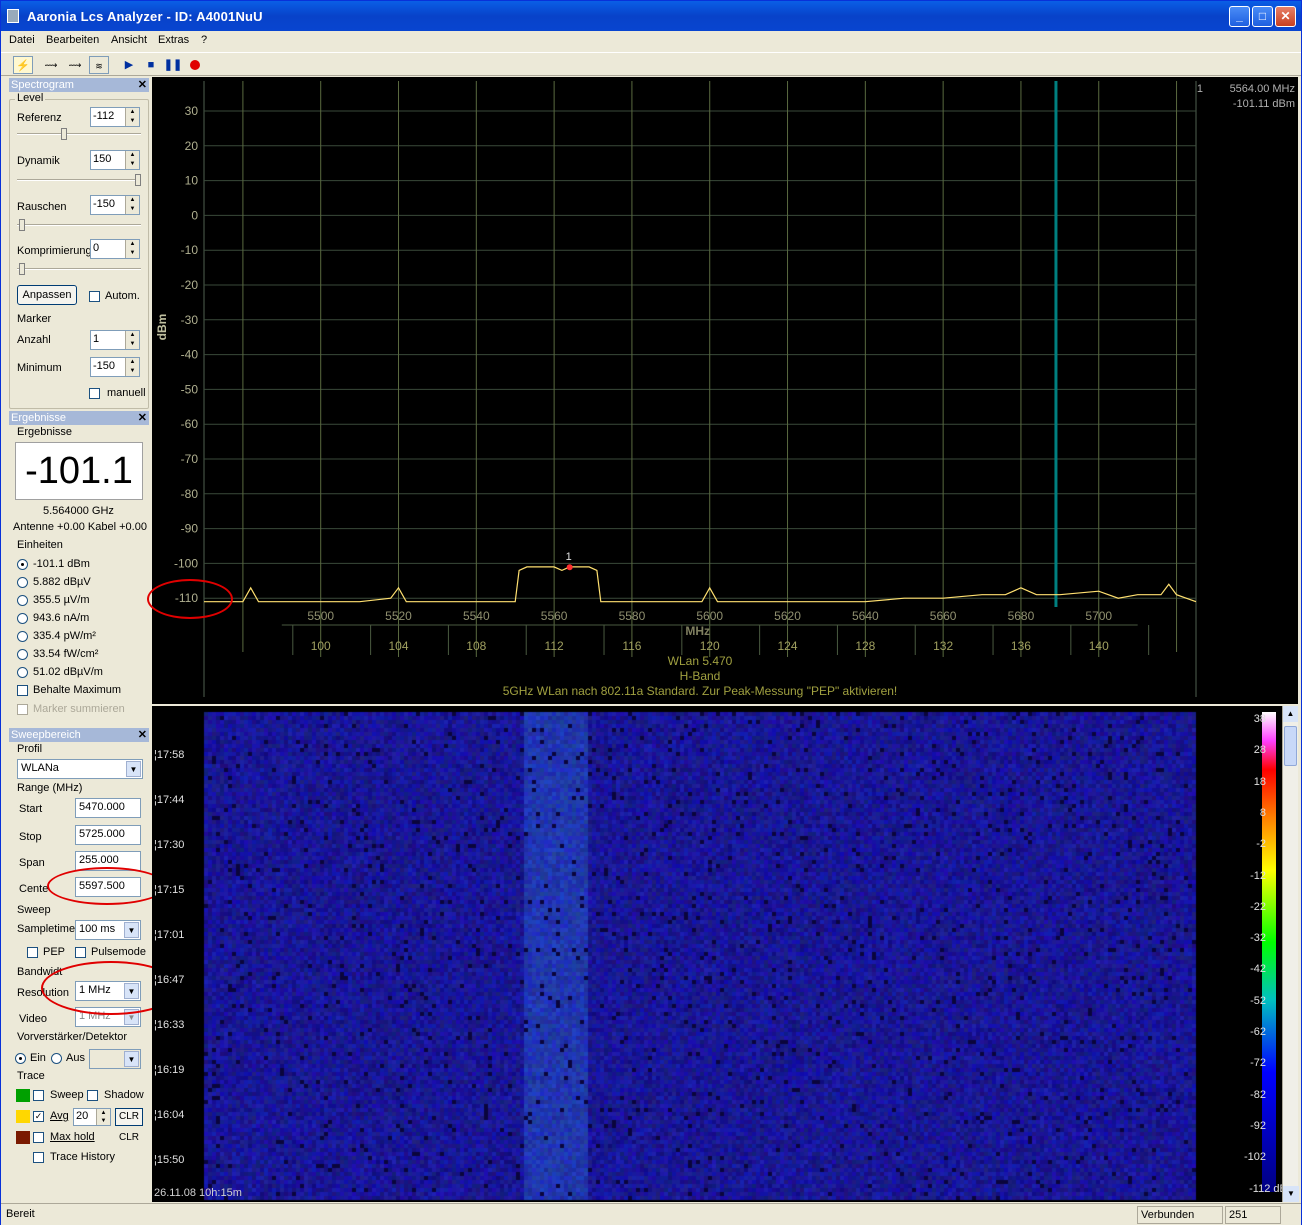 The width and height of the screenshot is (1302, 1225). I want to click on menu-help: ?, so click(204, 40).